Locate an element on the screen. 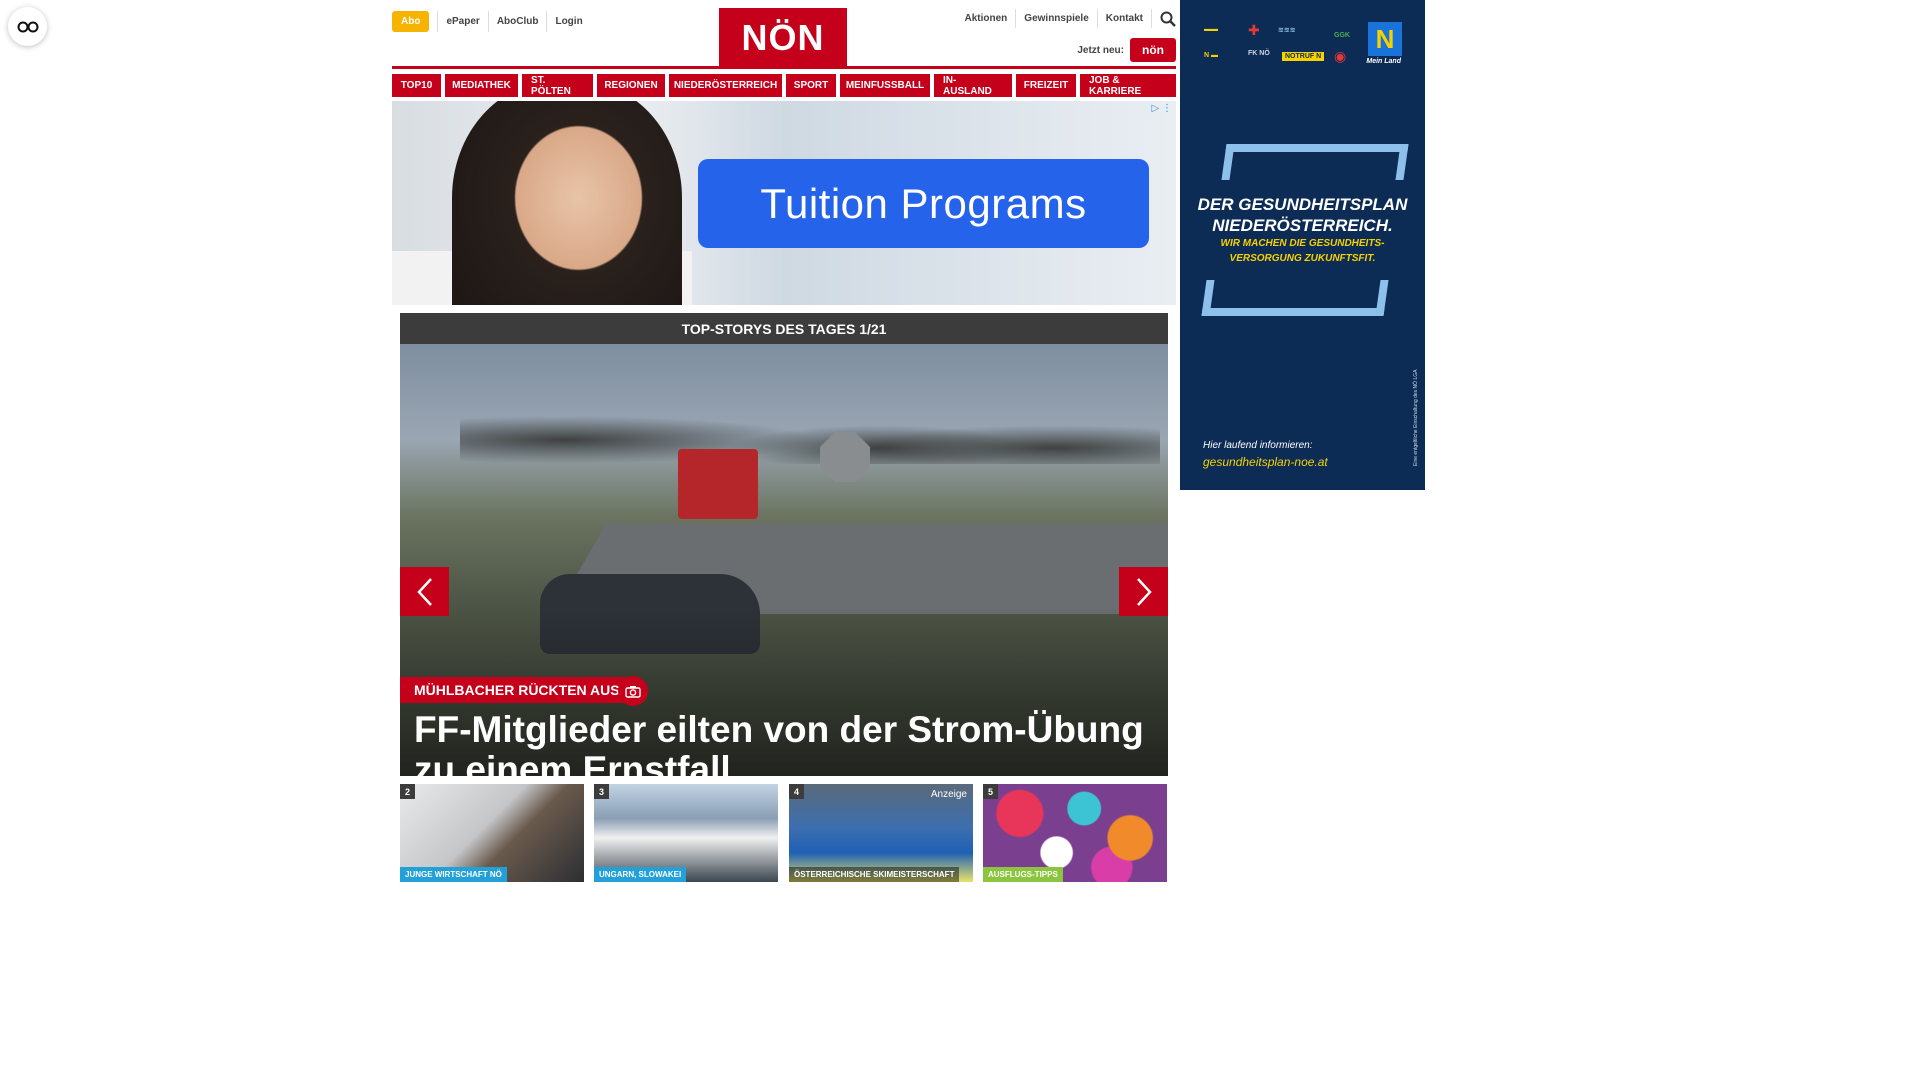 The height and width of the screenshot is (1080, 1920). frame-decoration-bottom is located at coordinates (1295, 298).